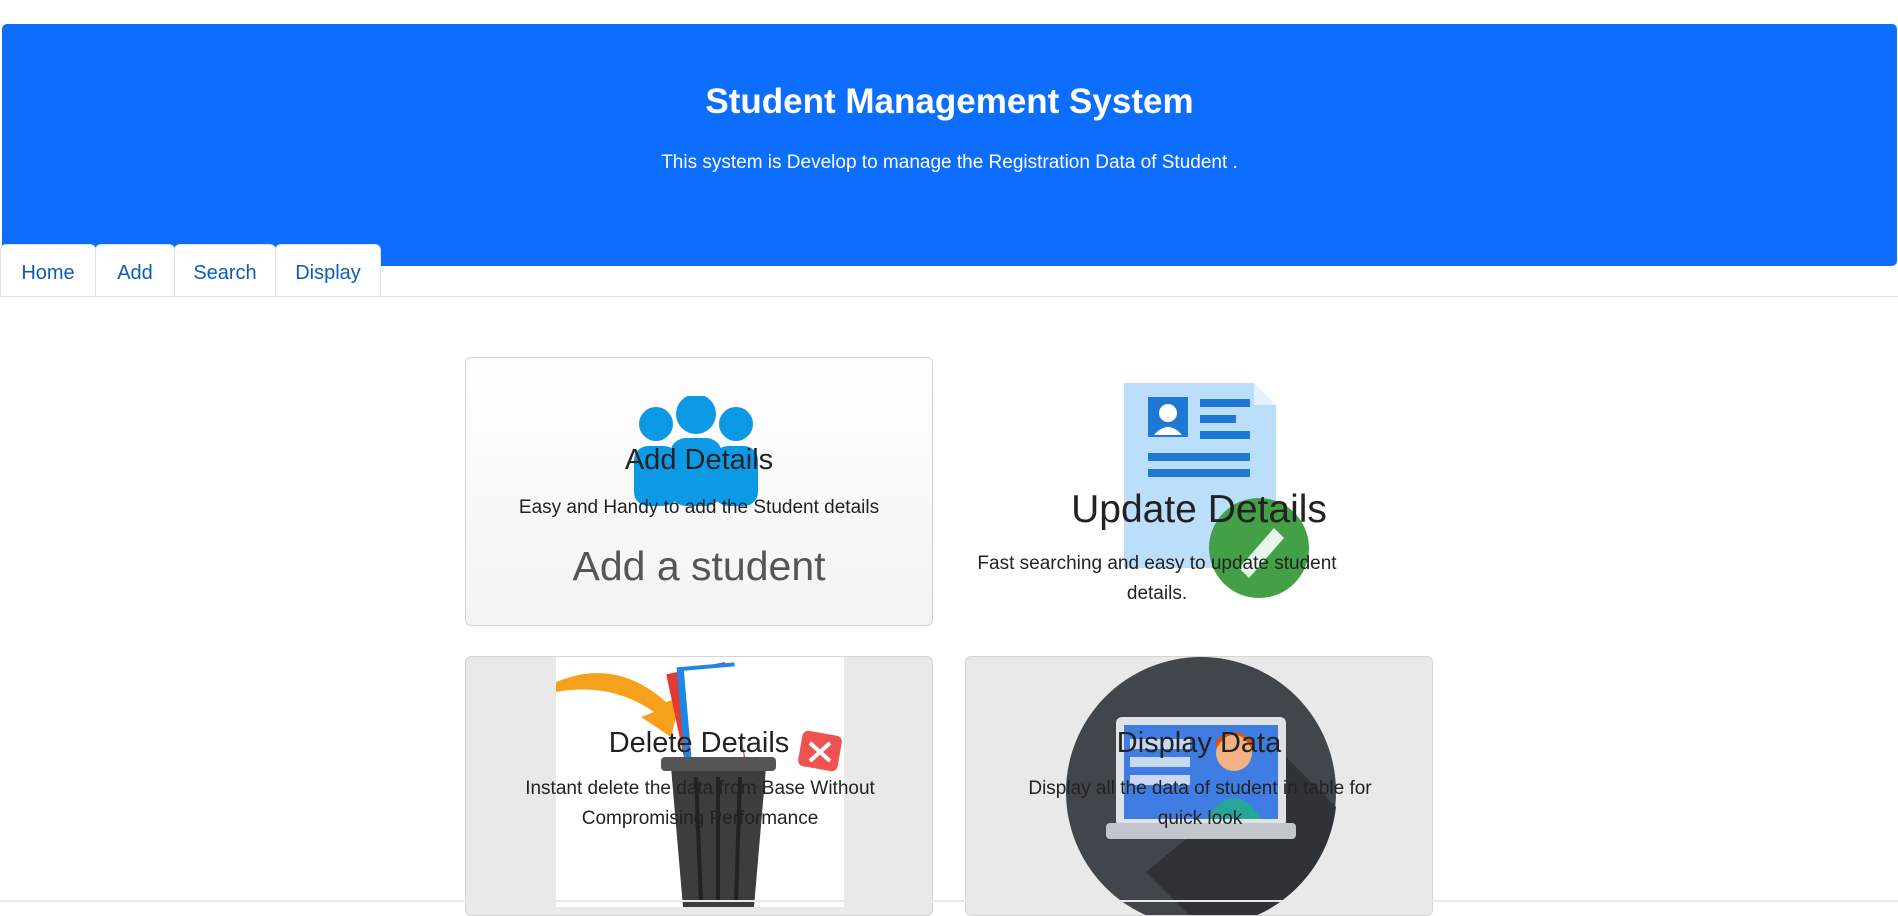 The height and width of the screenshot is (916, 1898). What do you see at coordinates (225, 270) in the screenshot?
I see `tab-search: Search` at bounding box center [225, 270].